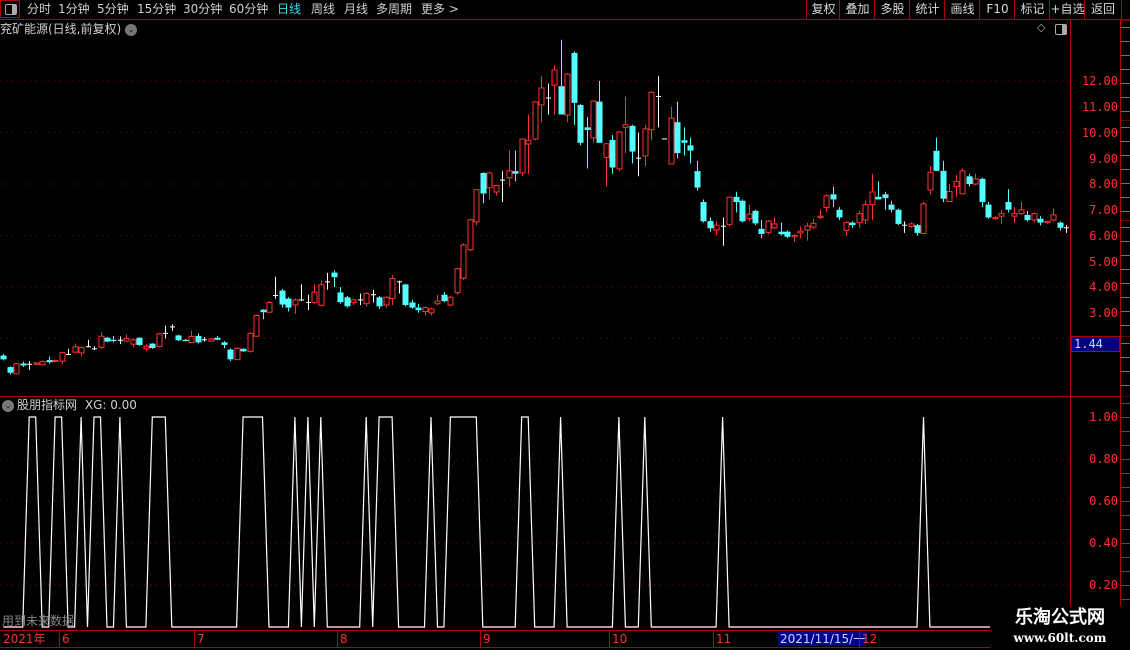 The width and height of the screenshot is (1130, 650). I want to click on side-tab-strip, so click(1125, 325).